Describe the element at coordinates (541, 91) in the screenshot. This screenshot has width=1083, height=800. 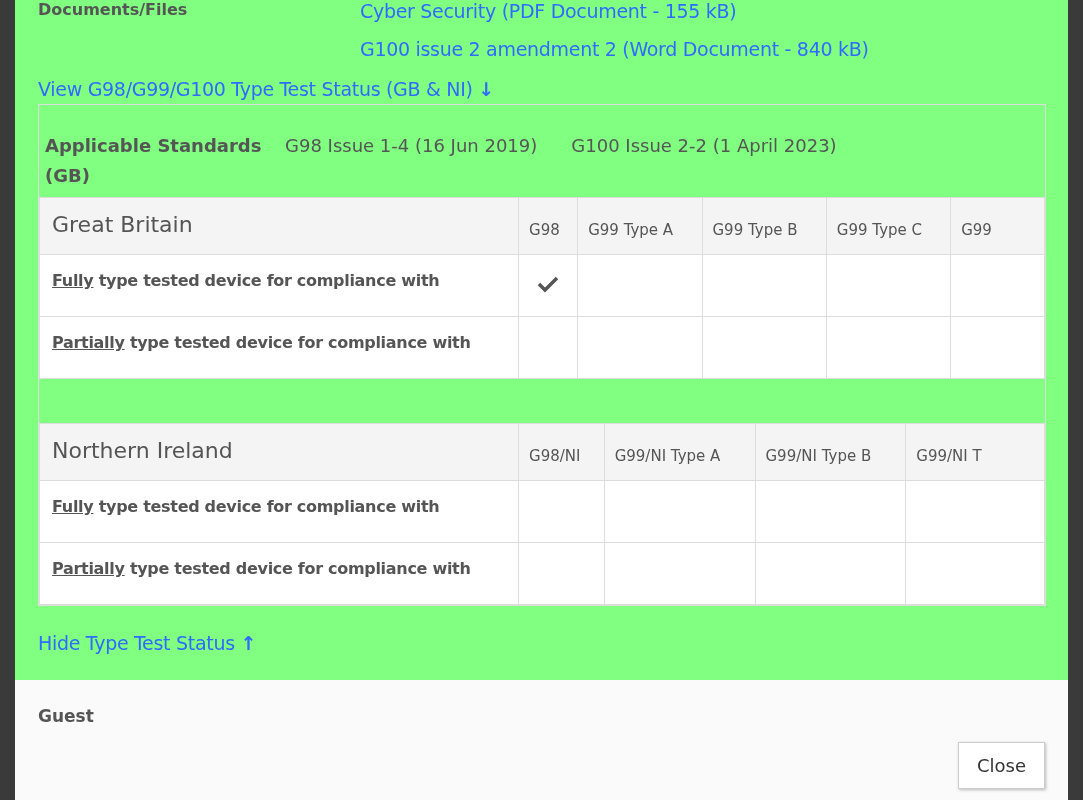
I see `view-status-link: View G98/G99/G100 Type Test Status (GB & NI) ↓` at that location.